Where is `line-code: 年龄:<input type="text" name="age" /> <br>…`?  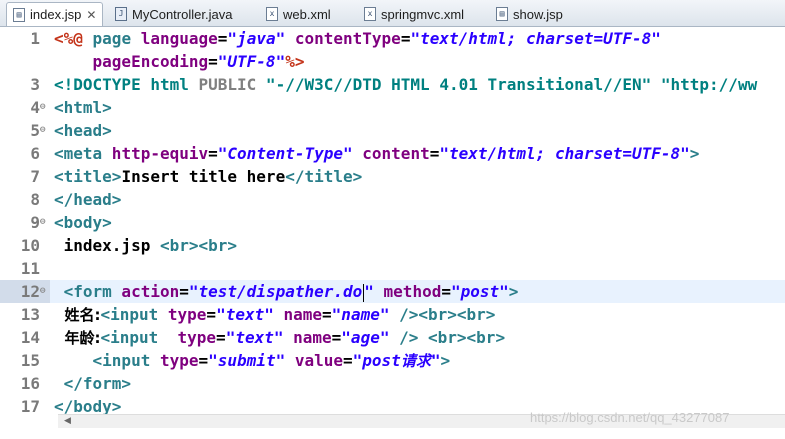
line-code: 年龄:<input type="text" name="age" /> <br>… is located at coordinates (280, 337).